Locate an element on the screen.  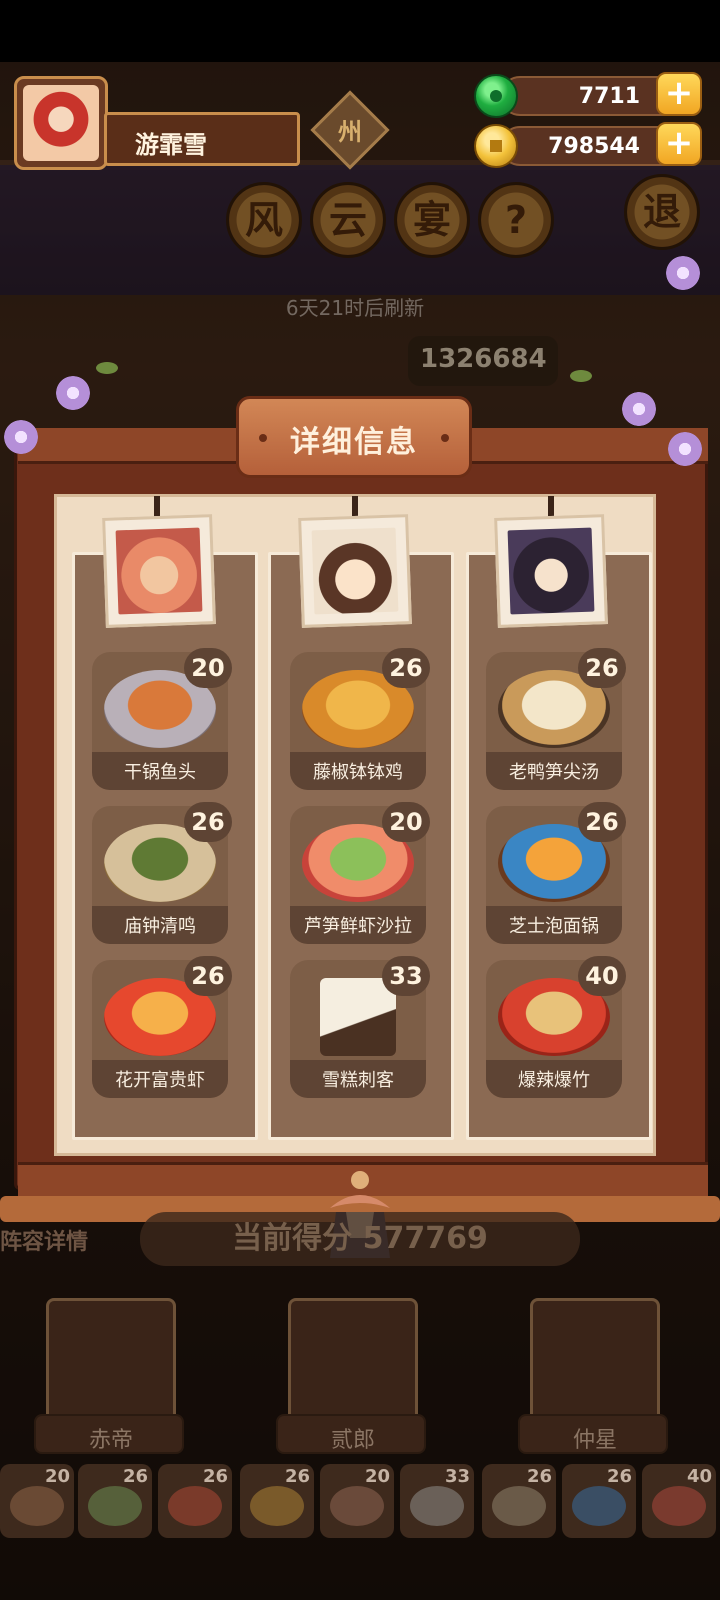
dish-card: 花开富贵虾 26 is located at coordinates (162, 1027).